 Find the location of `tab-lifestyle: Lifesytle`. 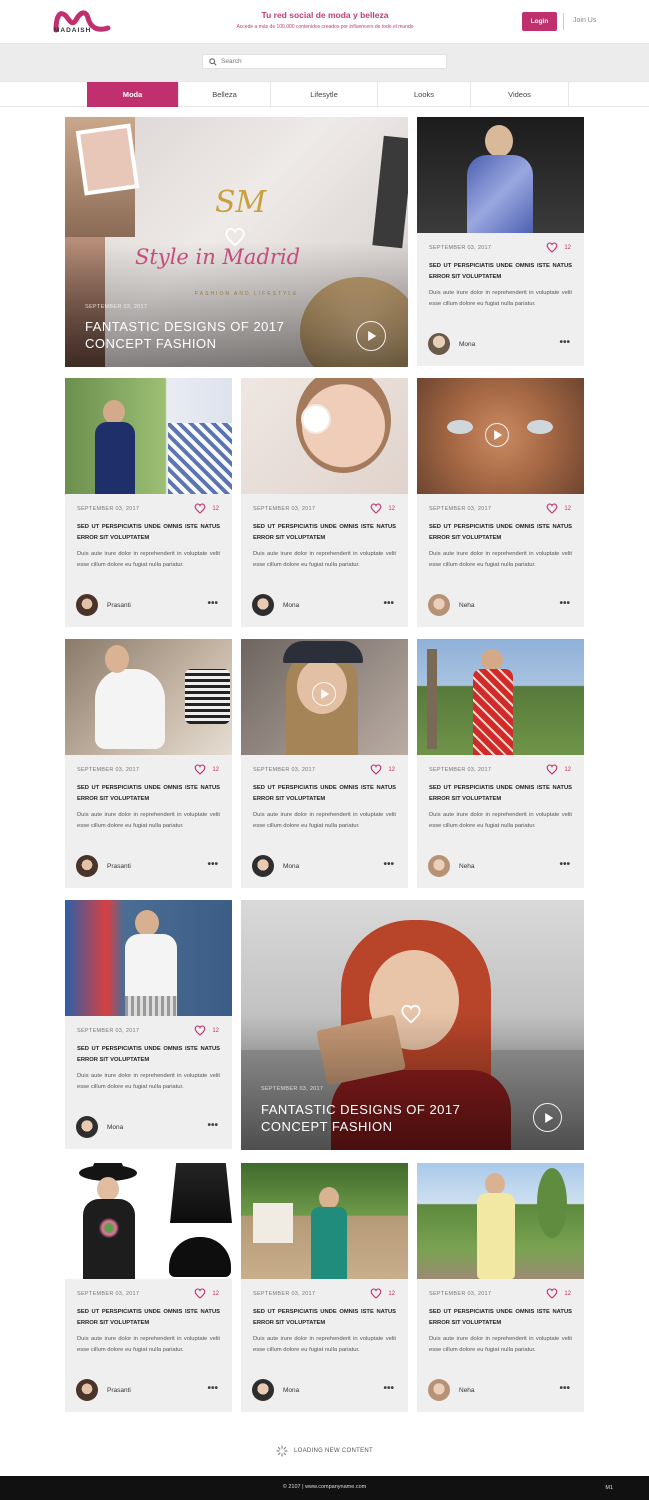

tab-lifestyle: Lifesytle is located at coordinates (324, 94).